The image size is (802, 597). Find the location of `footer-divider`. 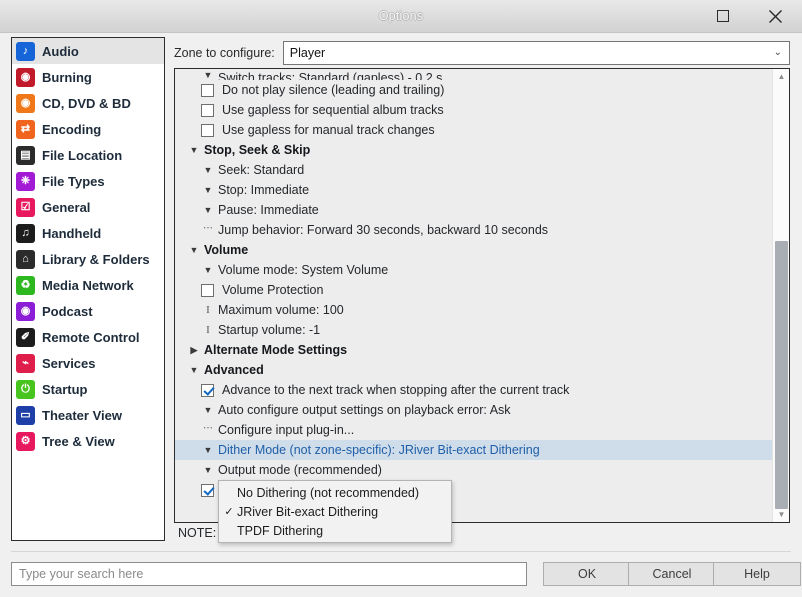

footer-divider is located at coordinates (401, 551).